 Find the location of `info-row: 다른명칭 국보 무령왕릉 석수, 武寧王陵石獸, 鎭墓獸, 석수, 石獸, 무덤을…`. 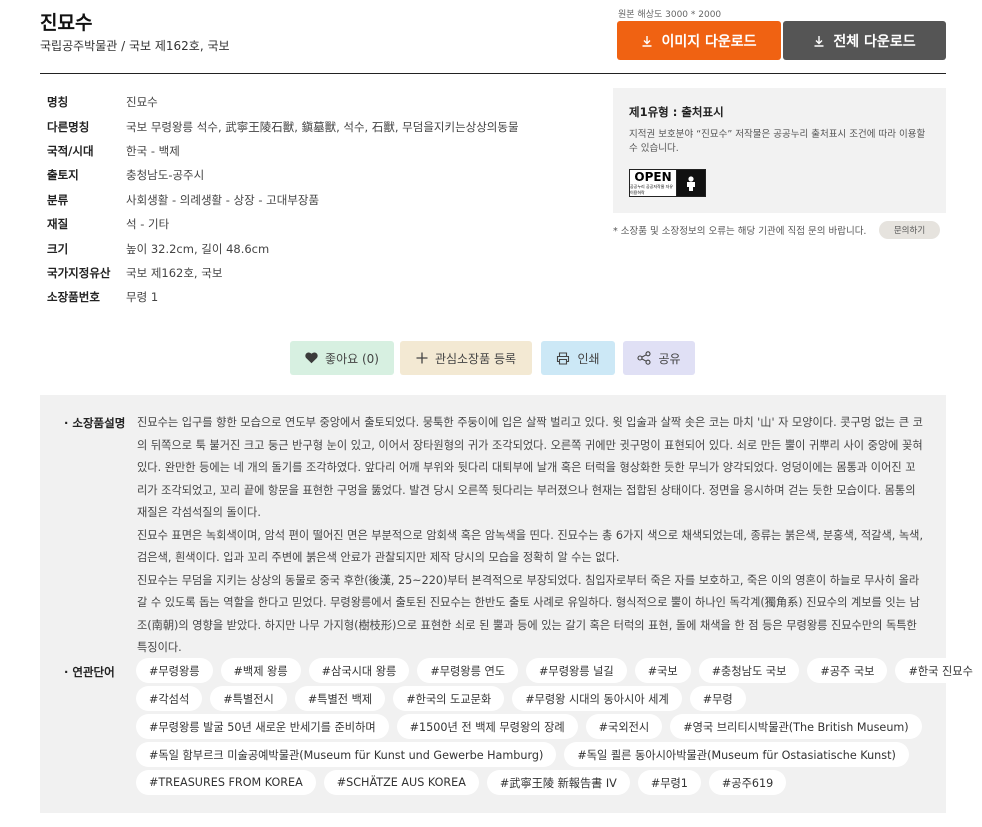

info-row: 다른명칭 국보 무령왕릉 석수, 武寧王陵石獸, 鎭墓獸, 석수, 石獸, 무덤을… is located at coordinates (283, 126).